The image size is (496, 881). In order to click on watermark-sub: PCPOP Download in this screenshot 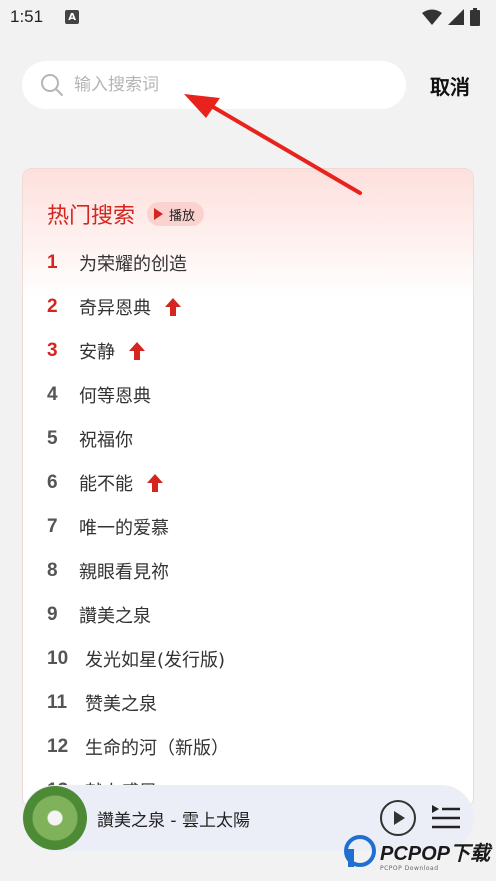, I will do `click(409, 868)`.